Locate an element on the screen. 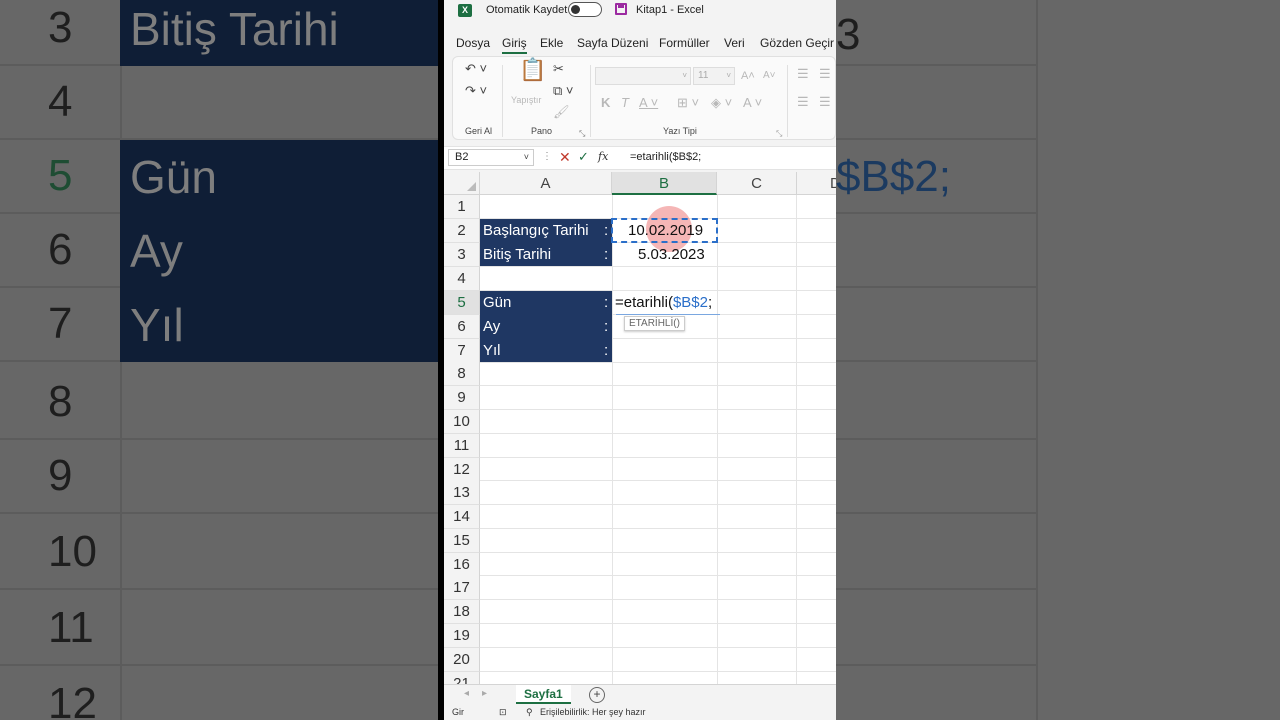  cancel-icon: ✕ is located at coordinates (565, 157).